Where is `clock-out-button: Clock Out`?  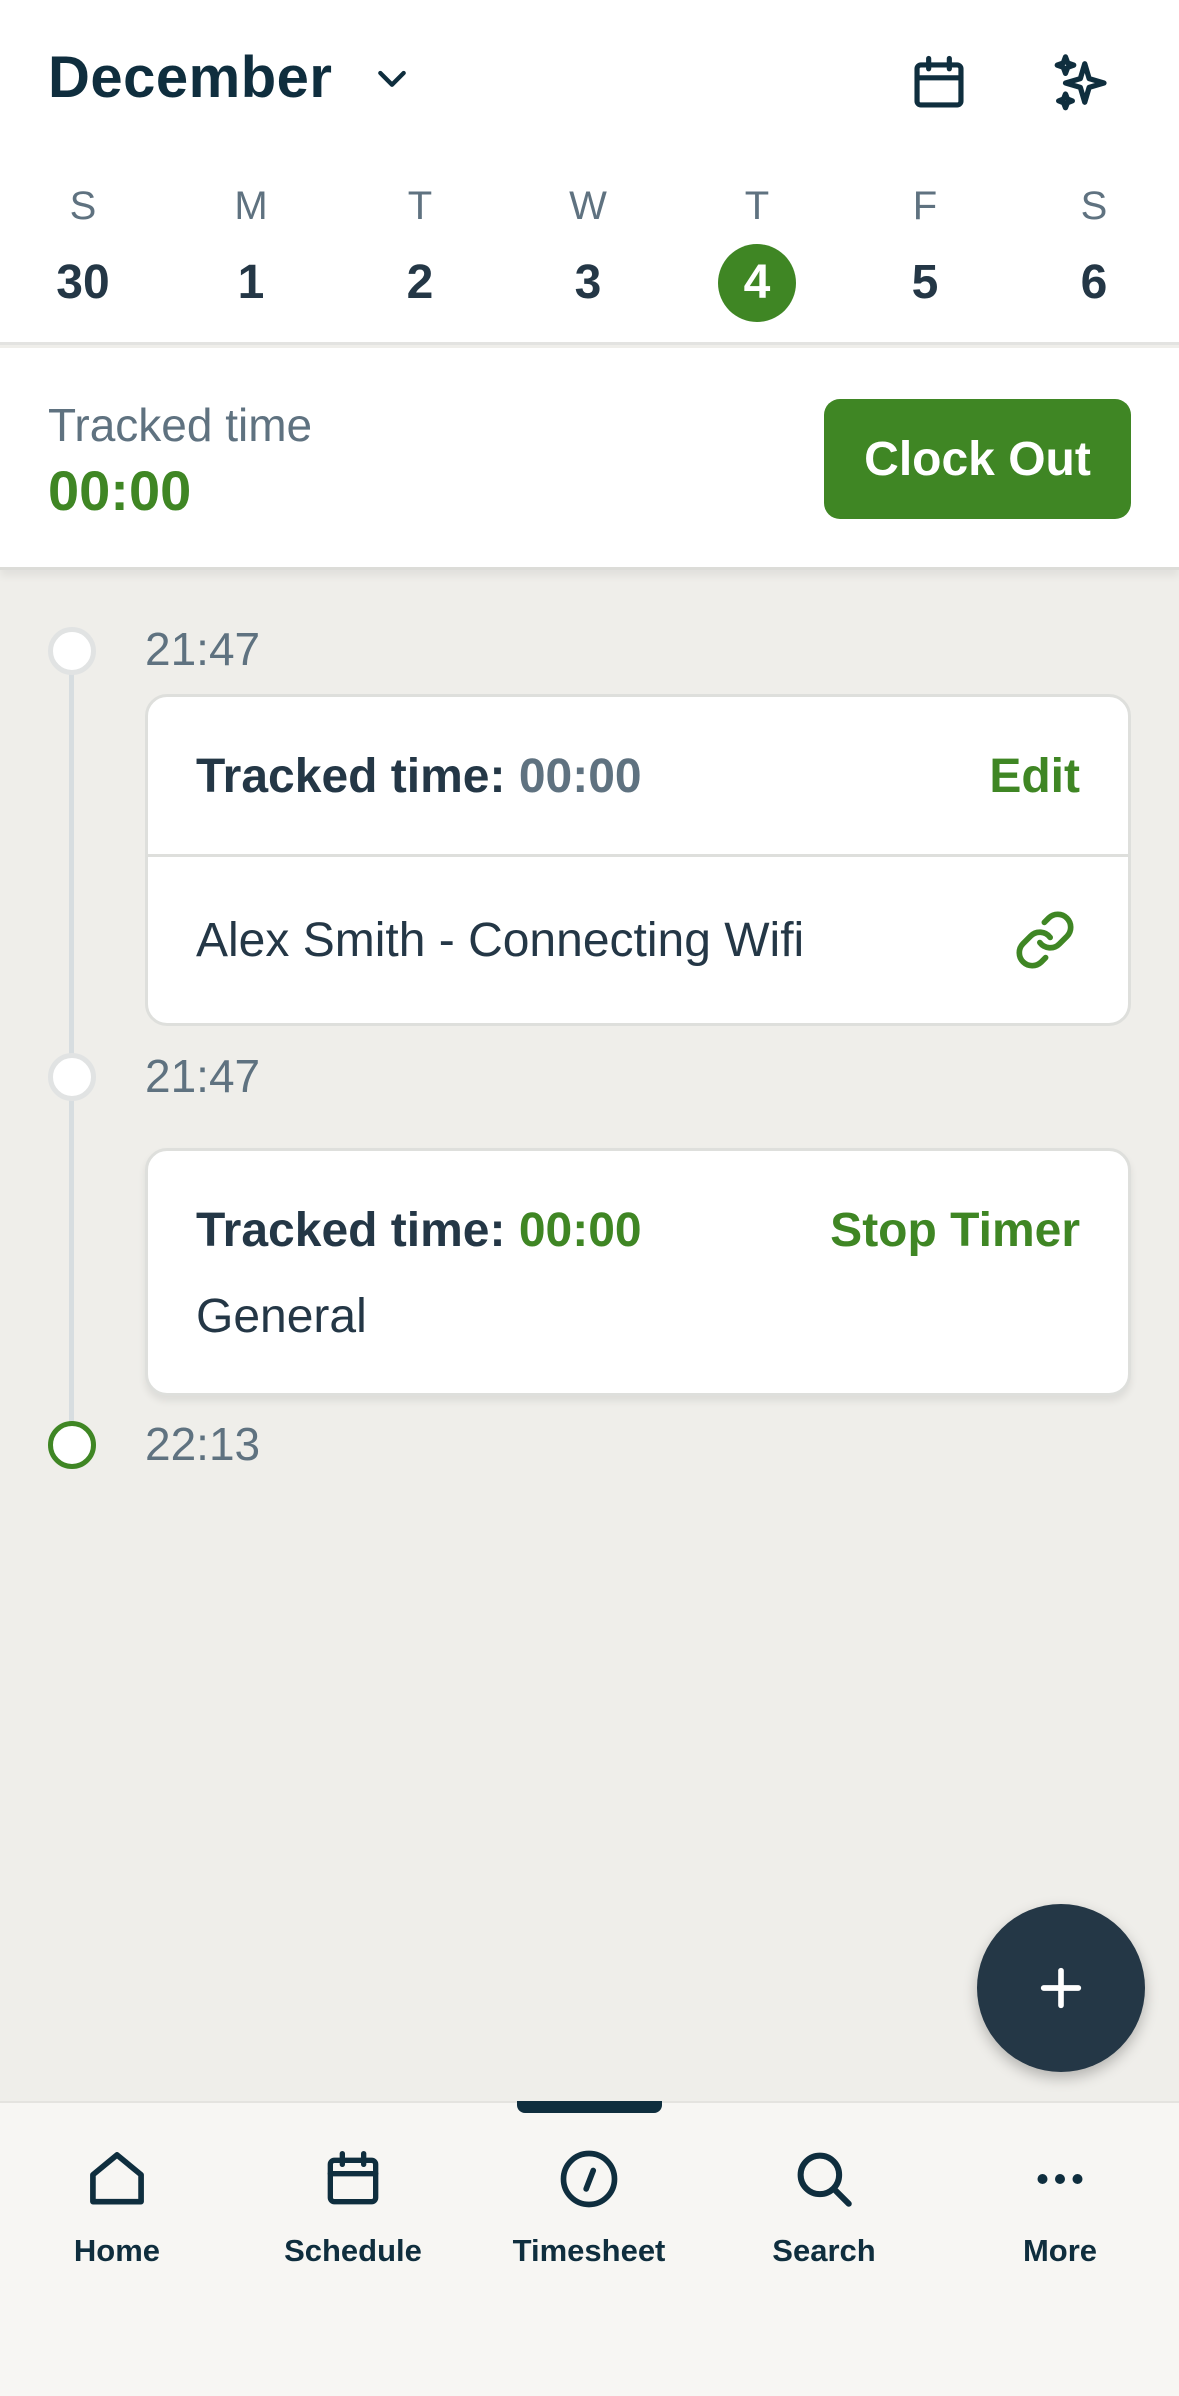
clock-out-button: Clock Out is located at coordinates (977, 459).